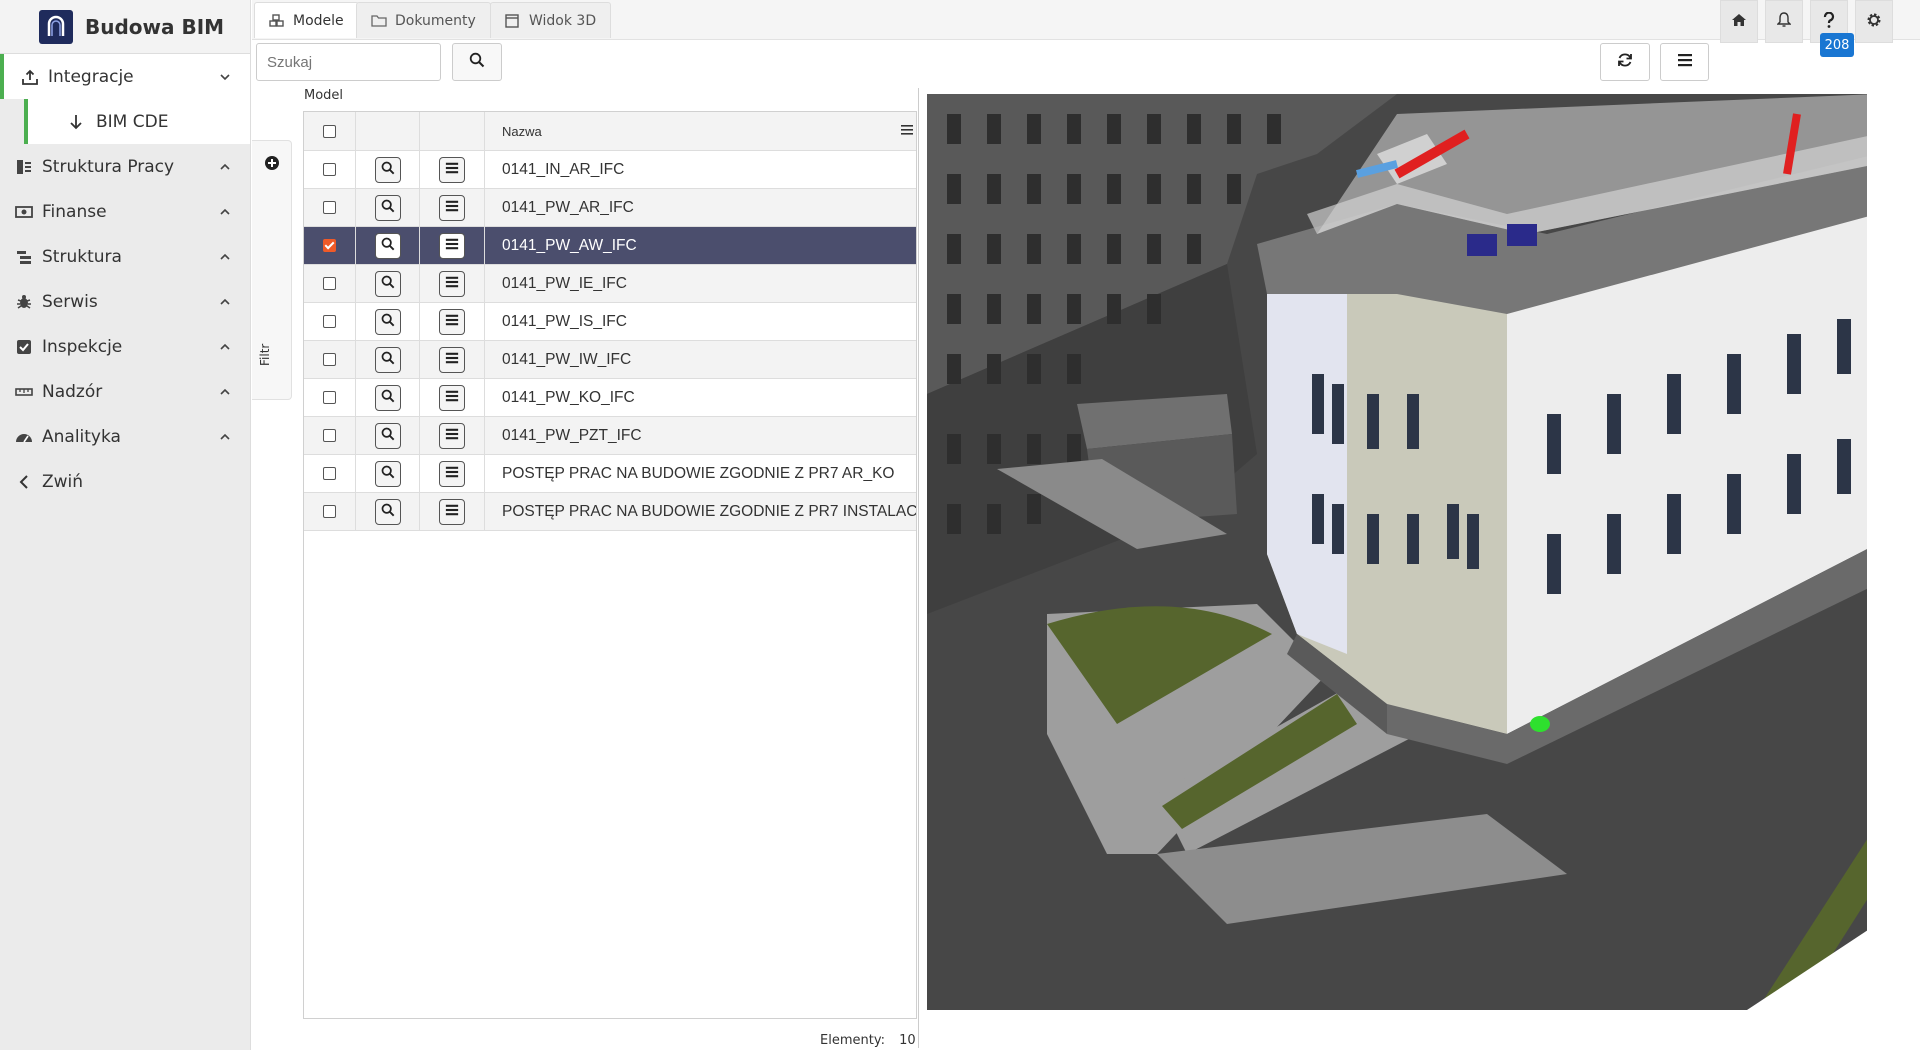 The width and height of the screenshot is (1920, 1050). What do you see at coordinates (125, 256) in the screenshot?
I see `sidebar-item-struktura: Struktura` at bounding box center [125, 256].